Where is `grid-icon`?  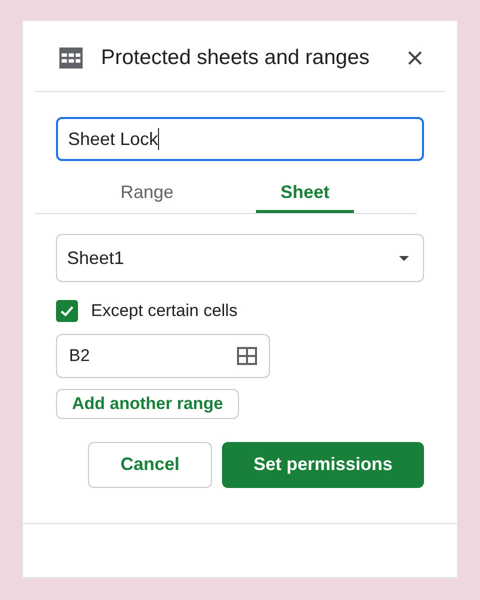 grid-icon is located at coordinates (247, 355).